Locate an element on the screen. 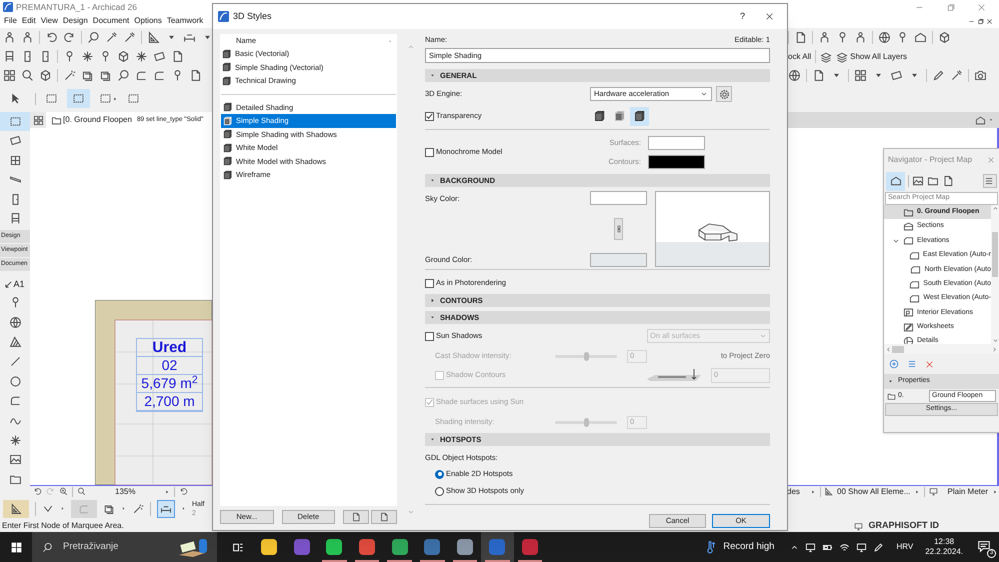 Image resolution: width=999 pixels, height=562 pixels. clock: 12:38 22.2.2024. is located at coordinates (944, 547).